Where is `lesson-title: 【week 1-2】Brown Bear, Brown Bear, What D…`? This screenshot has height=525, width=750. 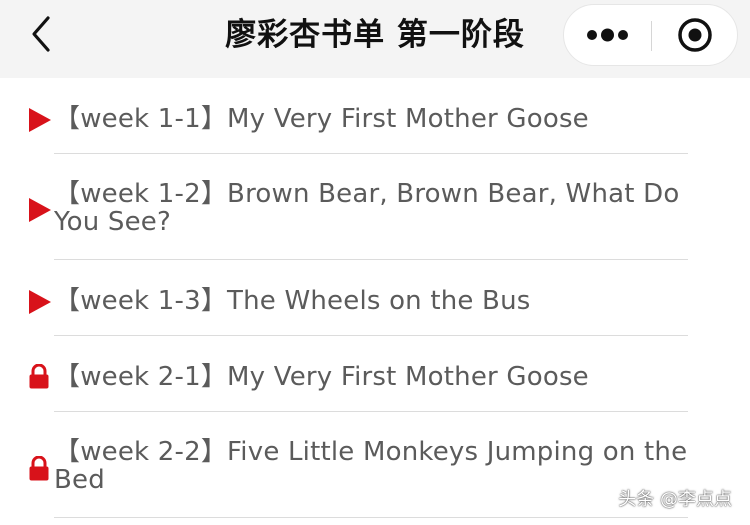 lesson-title: 【week 1-2】Brown Bear, Brown Bear, What D… is located at coordinates (367, 208).